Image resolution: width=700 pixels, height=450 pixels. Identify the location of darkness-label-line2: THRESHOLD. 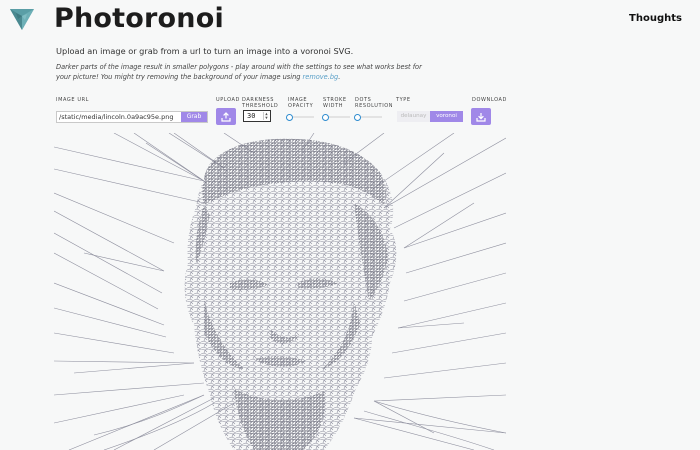
(260, 106).